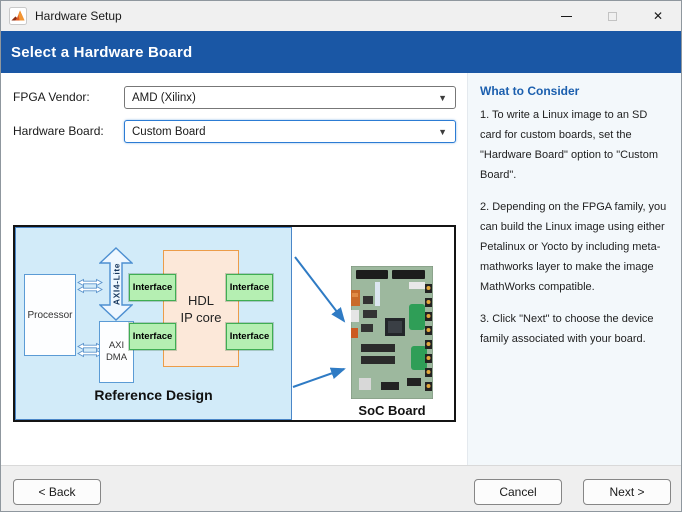 This screenshot has width=682, height=512. I want to click on close-icon: ✕, so click(658, 16).